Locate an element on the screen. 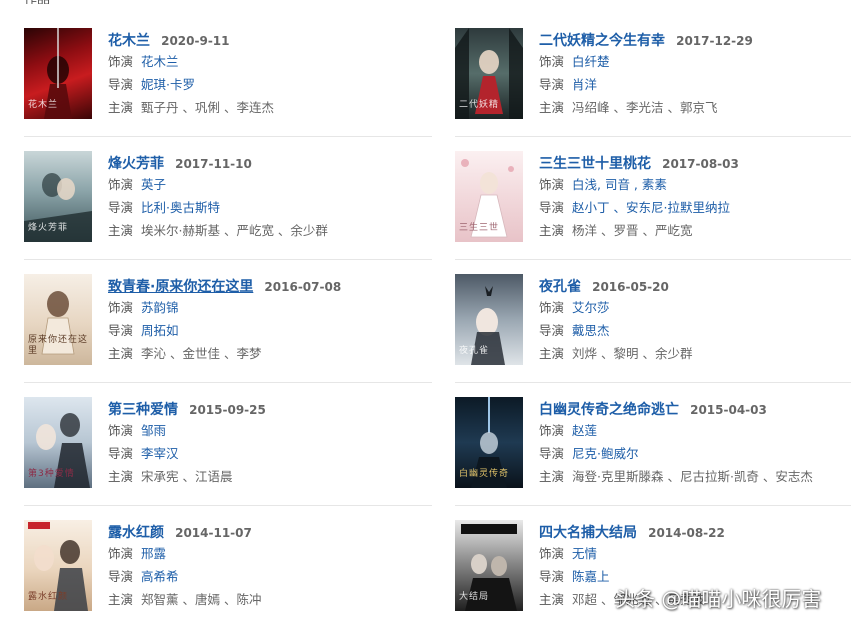 This screenshot has width=856, height=626. movie-poster: 露水红颜 is located at coordinates (58, 565).